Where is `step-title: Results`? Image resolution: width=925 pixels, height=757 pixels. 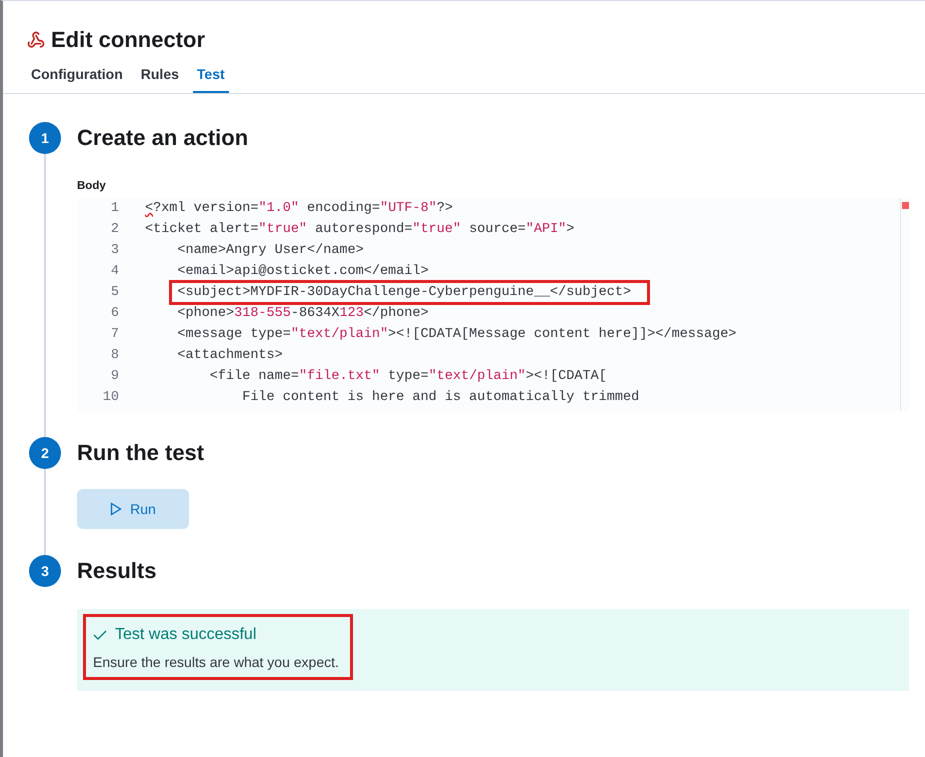
step-title: Results is located at coordinates (117, 571).